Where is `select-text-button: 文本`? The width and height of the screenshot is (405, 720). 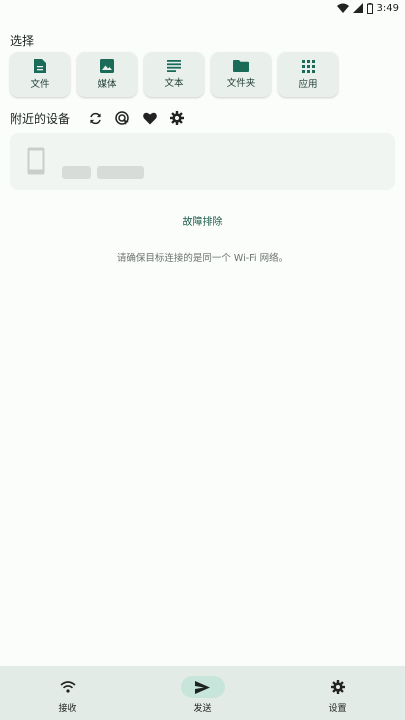
select-text-button: 文本 is located at coordinates (174, 74).